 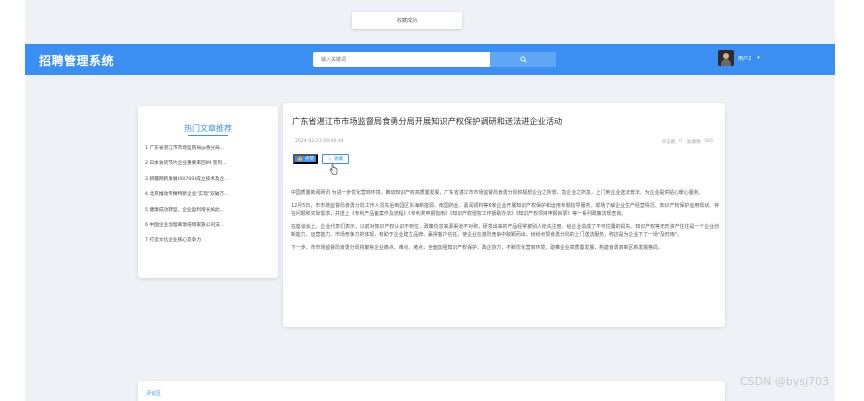 What do you see at coordinates (209, 244) in the screenshot?
I see `hot-article-item: 7 打造文化企业核心竞争力` at bounding box center [209, 244].